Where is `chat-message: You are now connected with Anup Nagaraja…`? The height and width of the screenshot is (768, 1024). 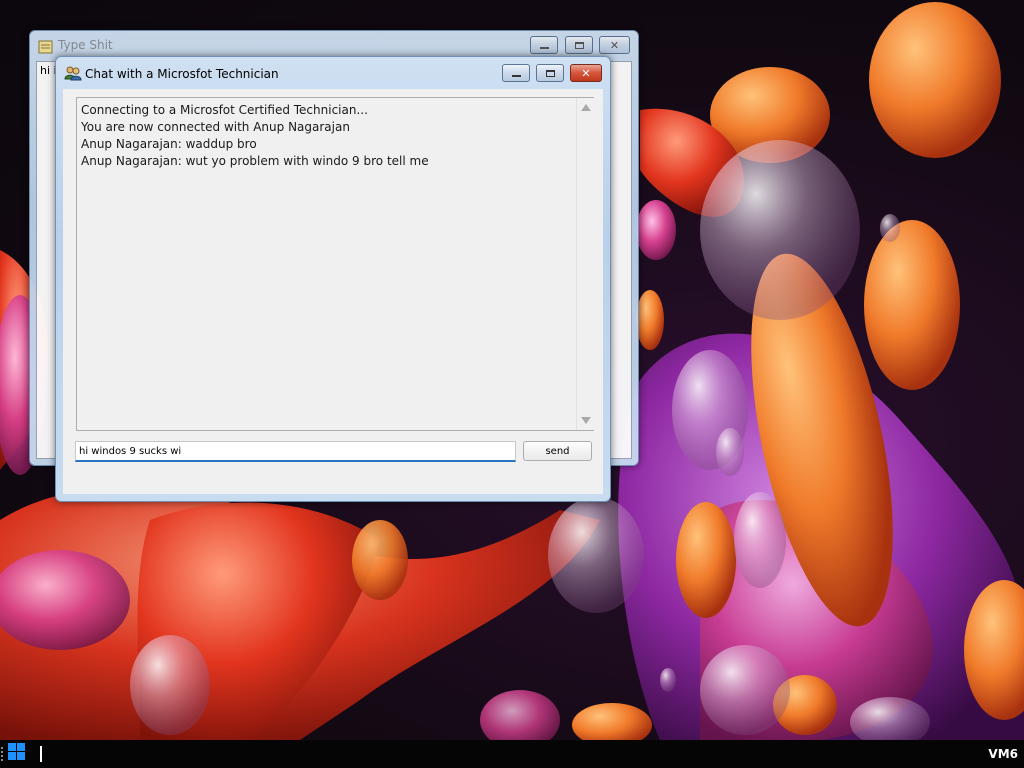 chat-message: You are now connected with Anup Nagaraja… is located at coordinates (215, 127).